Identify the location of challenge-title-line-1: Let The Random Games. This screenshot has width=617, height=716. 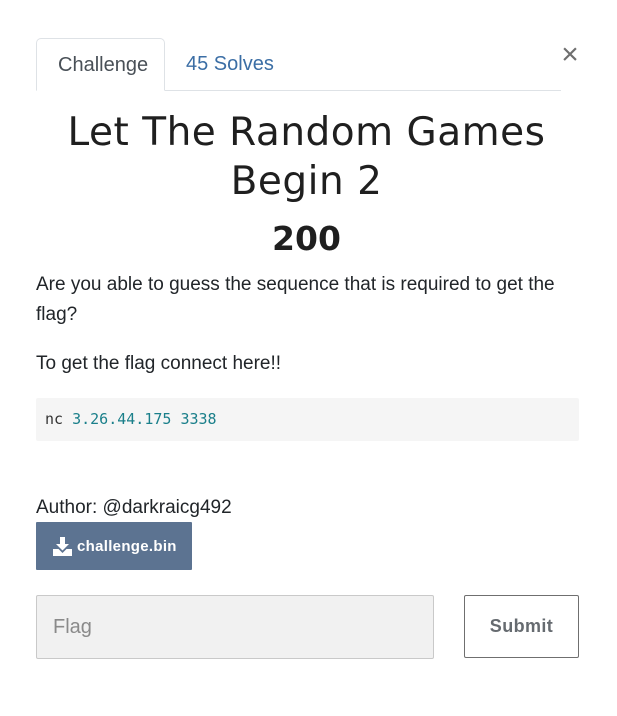
(306, 132).